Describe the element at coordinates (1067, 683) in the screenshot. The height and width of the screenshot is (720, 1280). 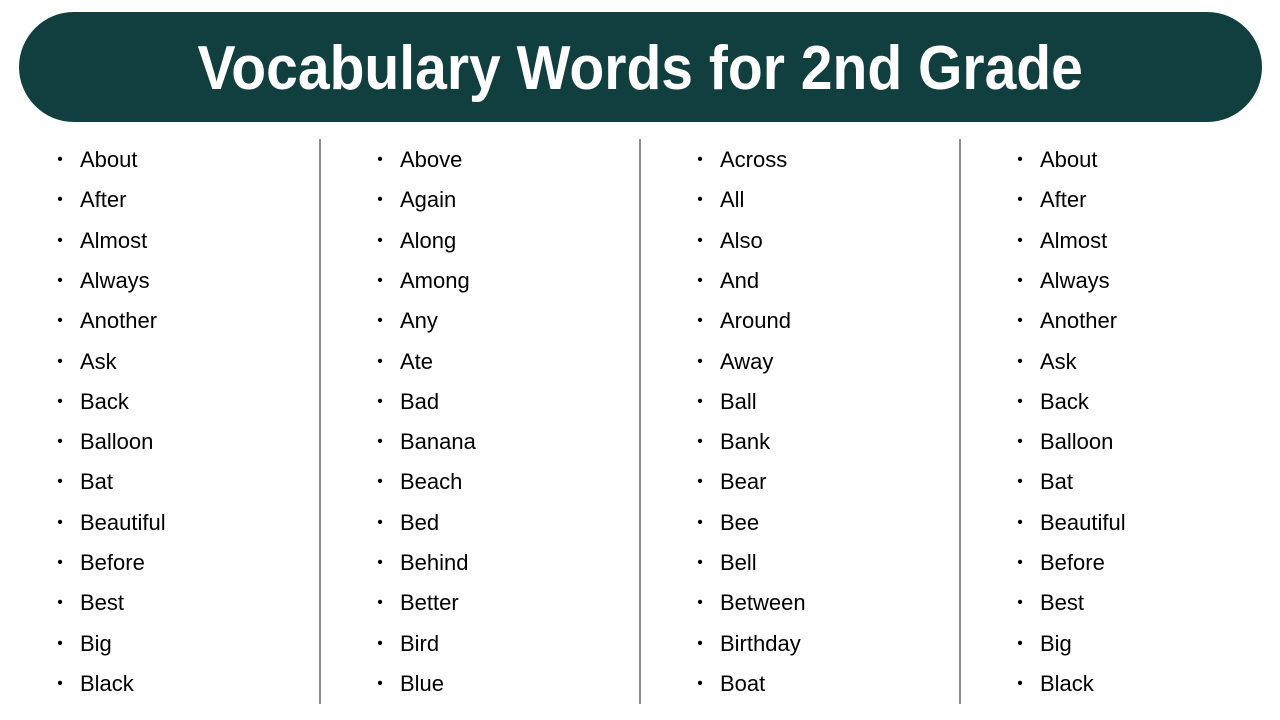
I see `vocabulary-word: Black` at that location.